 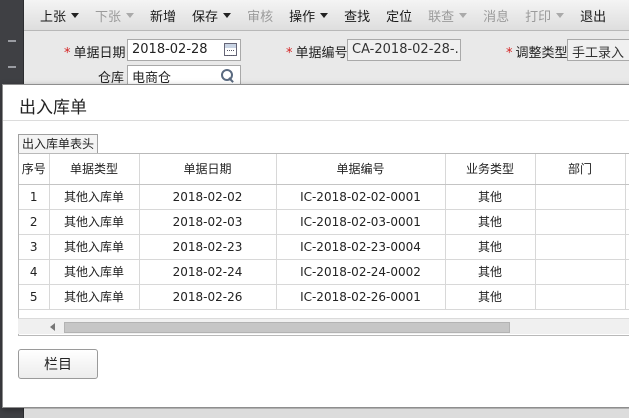 I want to click on table-row: 1 其他入库单 2018-02-02 IC-2018-02-02-0001 其他, so click(x=324, y=197).